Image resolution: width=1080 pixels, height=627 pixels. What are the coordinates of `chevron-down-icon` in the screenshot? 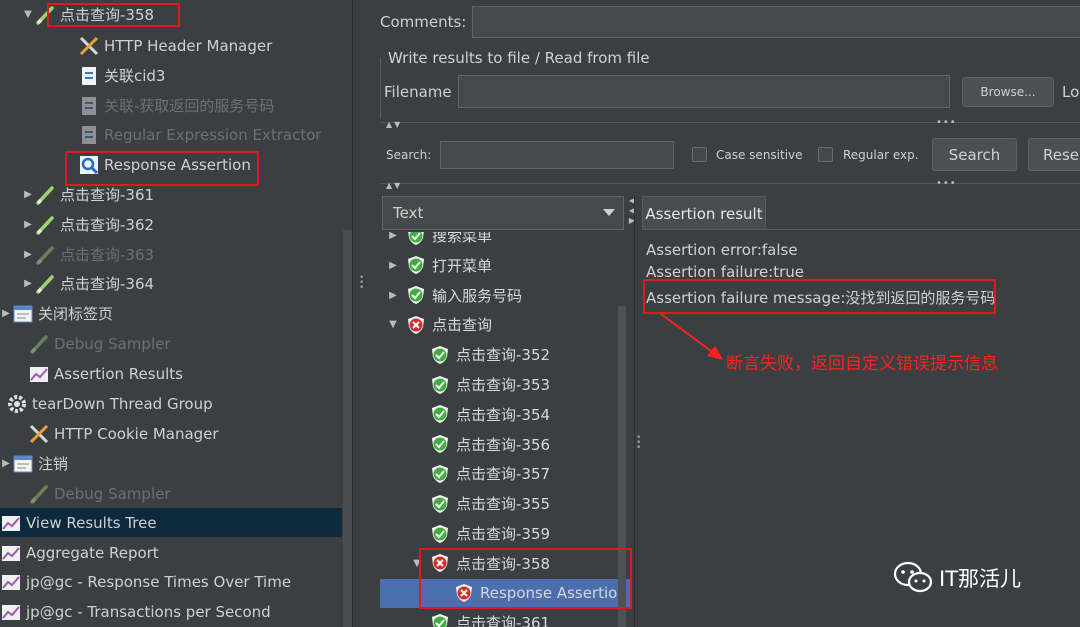 It's located at (609, 212).